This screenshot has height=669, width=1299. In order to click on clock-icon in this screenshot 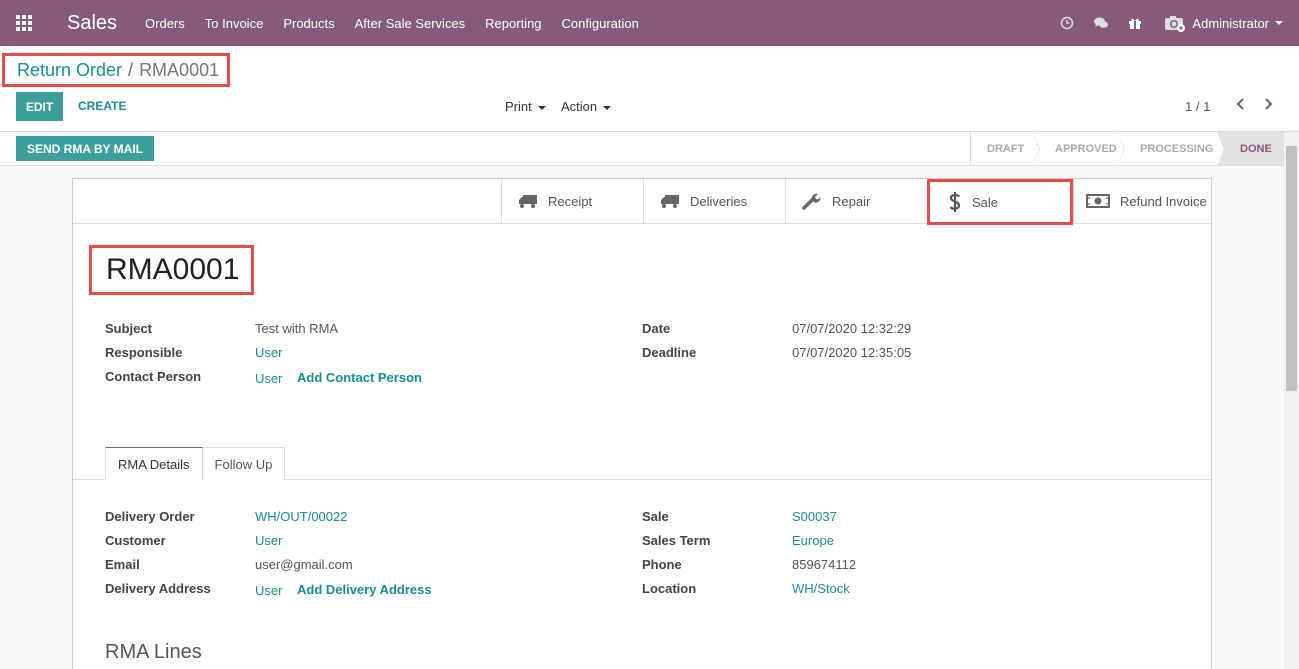, I will do `click(1067, 23)`.